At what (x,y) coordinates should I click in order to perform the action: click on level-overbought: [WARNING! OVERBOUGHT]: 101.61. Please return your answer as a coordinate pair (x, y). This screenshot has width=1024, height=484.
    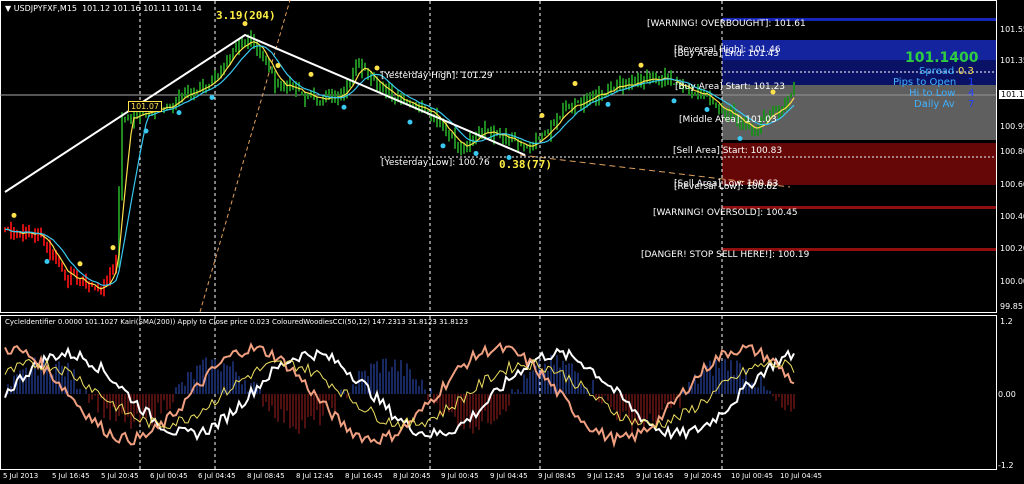
    Looking at the image, I should click on (726, 24).